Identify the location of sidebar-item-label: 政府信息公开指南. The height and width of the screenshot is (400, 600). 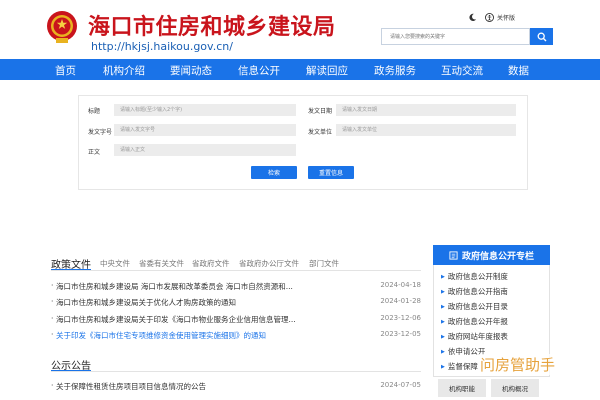
(477, 291).